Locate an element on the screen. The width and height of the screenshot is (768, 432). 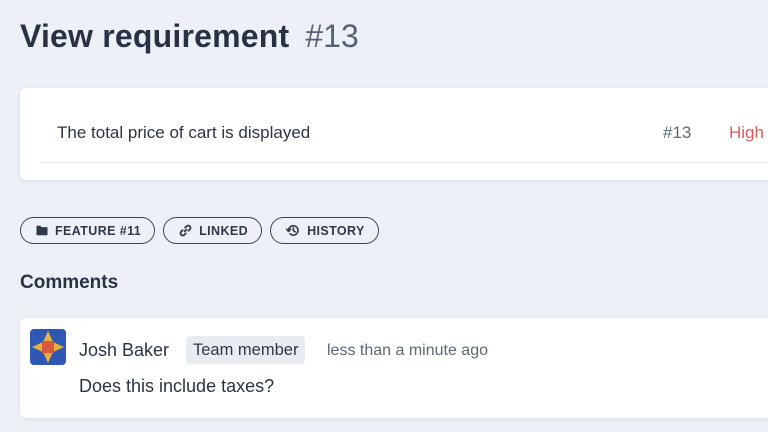
history-button: HISTORY is located at coordinates (324, 230).